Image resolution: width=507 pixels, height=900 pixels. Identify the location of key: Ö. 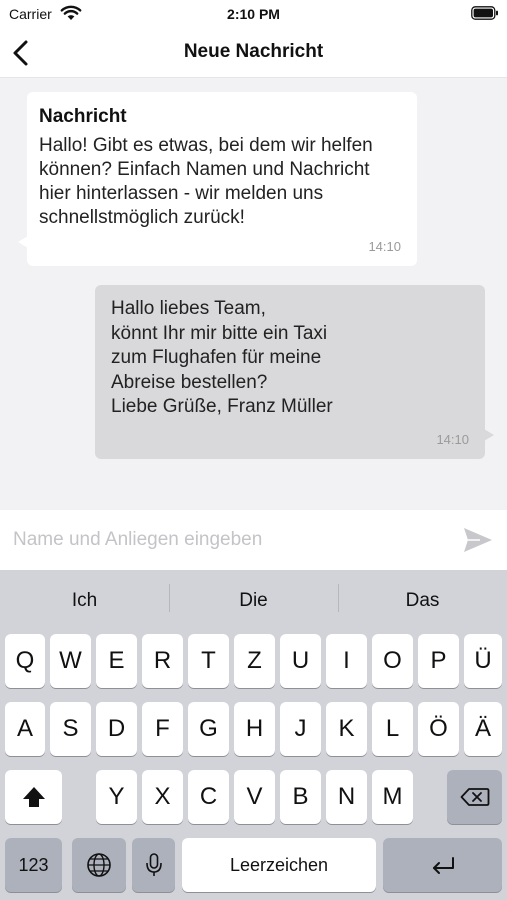
(438, 729).